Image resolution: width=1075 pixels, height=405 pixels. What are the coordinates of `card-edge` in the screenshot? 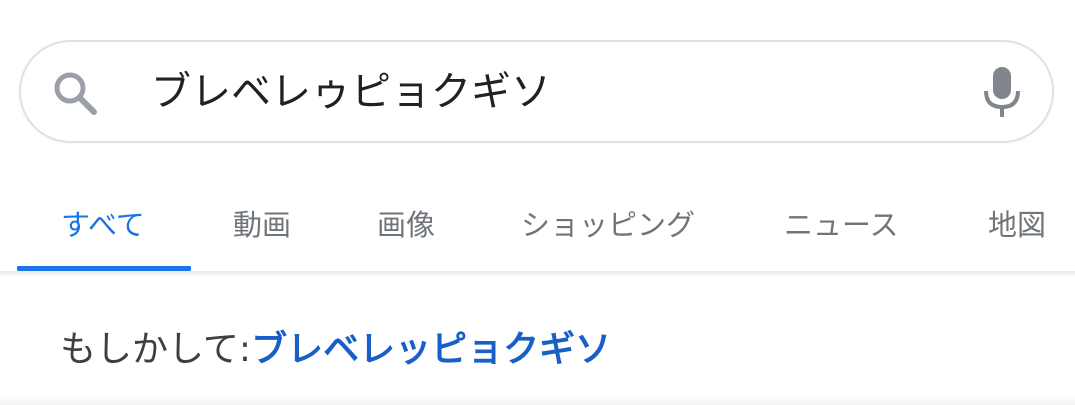 It's located at (537, 401).